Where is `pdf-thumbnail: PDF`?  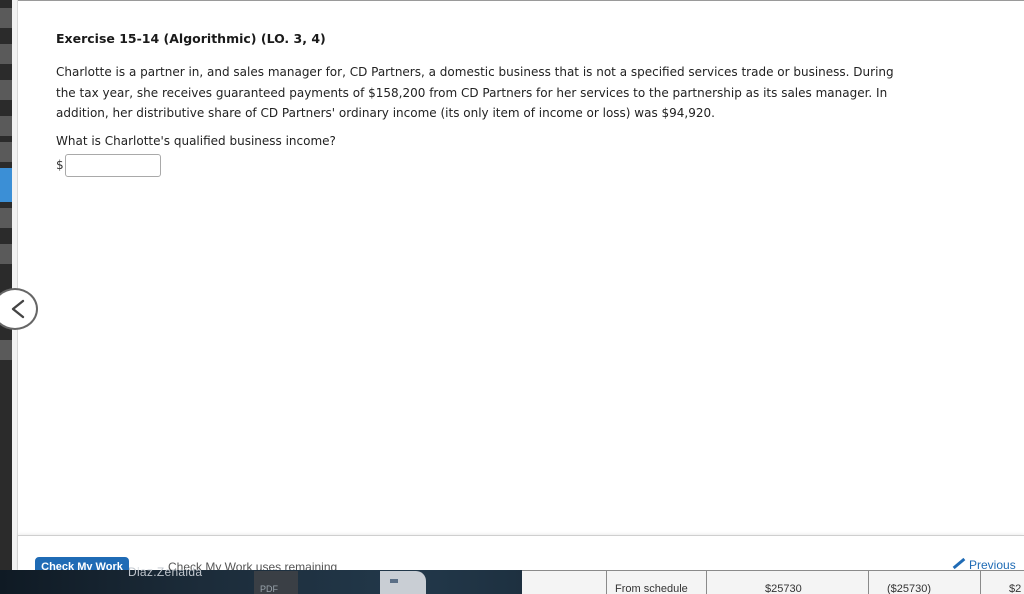 pdf-thumbnail: PDF is located at coordinates (276, 582).